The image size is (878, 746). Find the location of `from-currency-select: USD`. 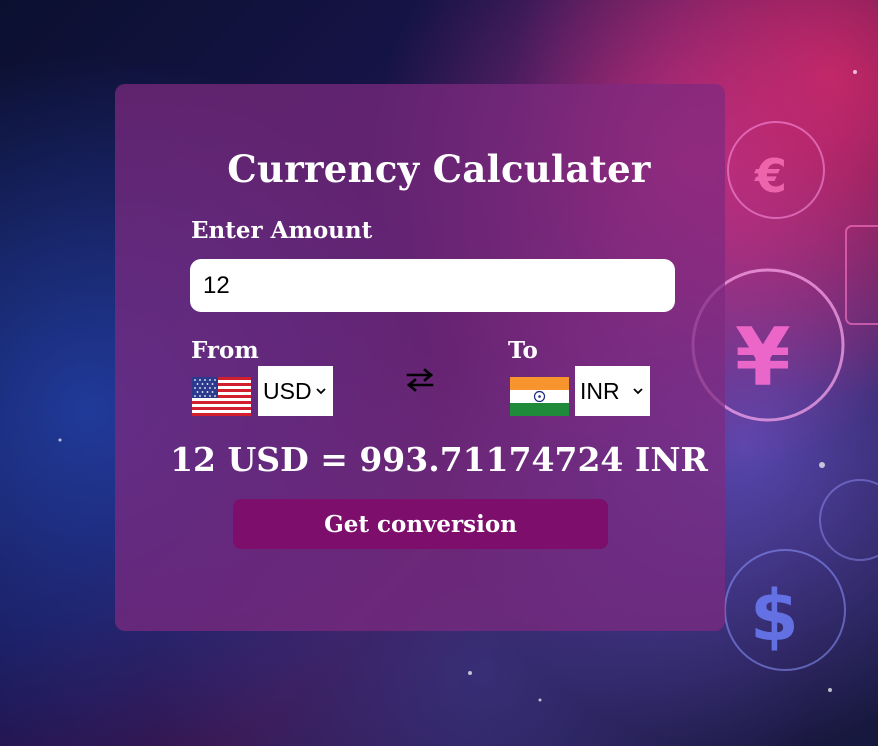

from-currency-select: USD is located at coordinates (295, 391).